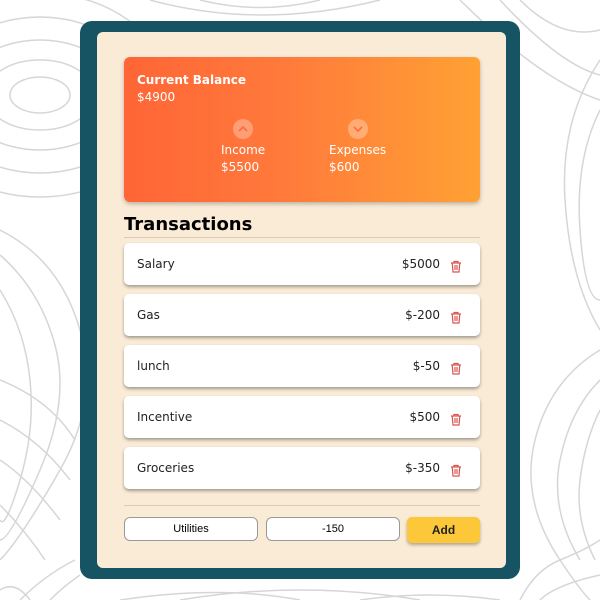 The height and width of the screenshot is (600, 600). I want to click on expenses-value: $600, so click(344, 167).